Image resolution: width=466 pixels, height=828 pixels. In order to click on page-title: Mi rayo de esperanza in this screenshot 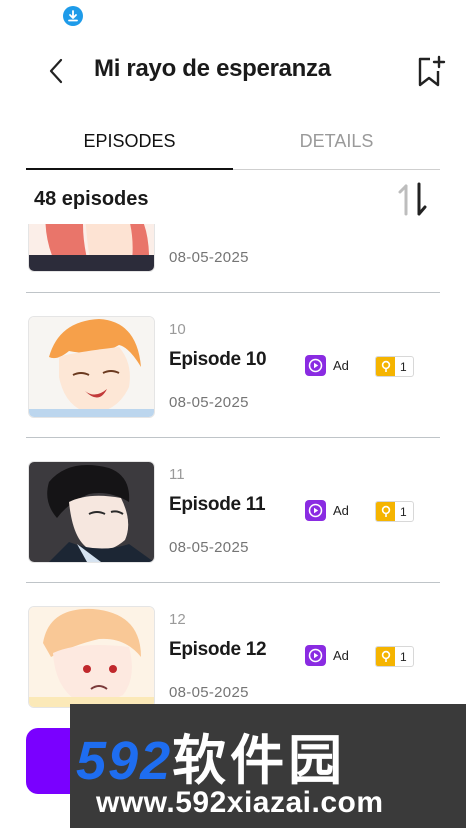, I will do `click(212, 68)`.